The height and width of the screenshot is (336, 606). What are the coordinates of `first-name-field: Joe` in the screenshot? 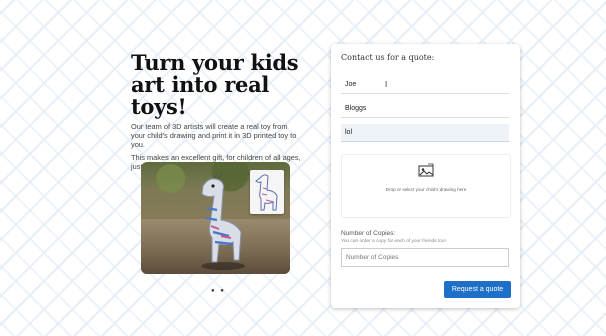 It's located at (425, 85).